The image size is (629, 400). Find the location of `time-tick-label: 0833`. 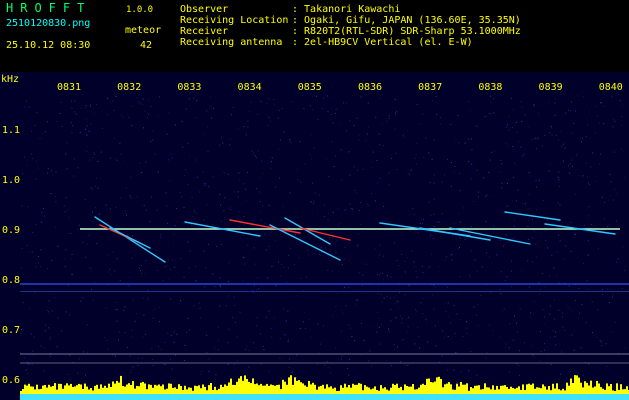

time-tick-label: 0833 is located at coordinates (189, 87).